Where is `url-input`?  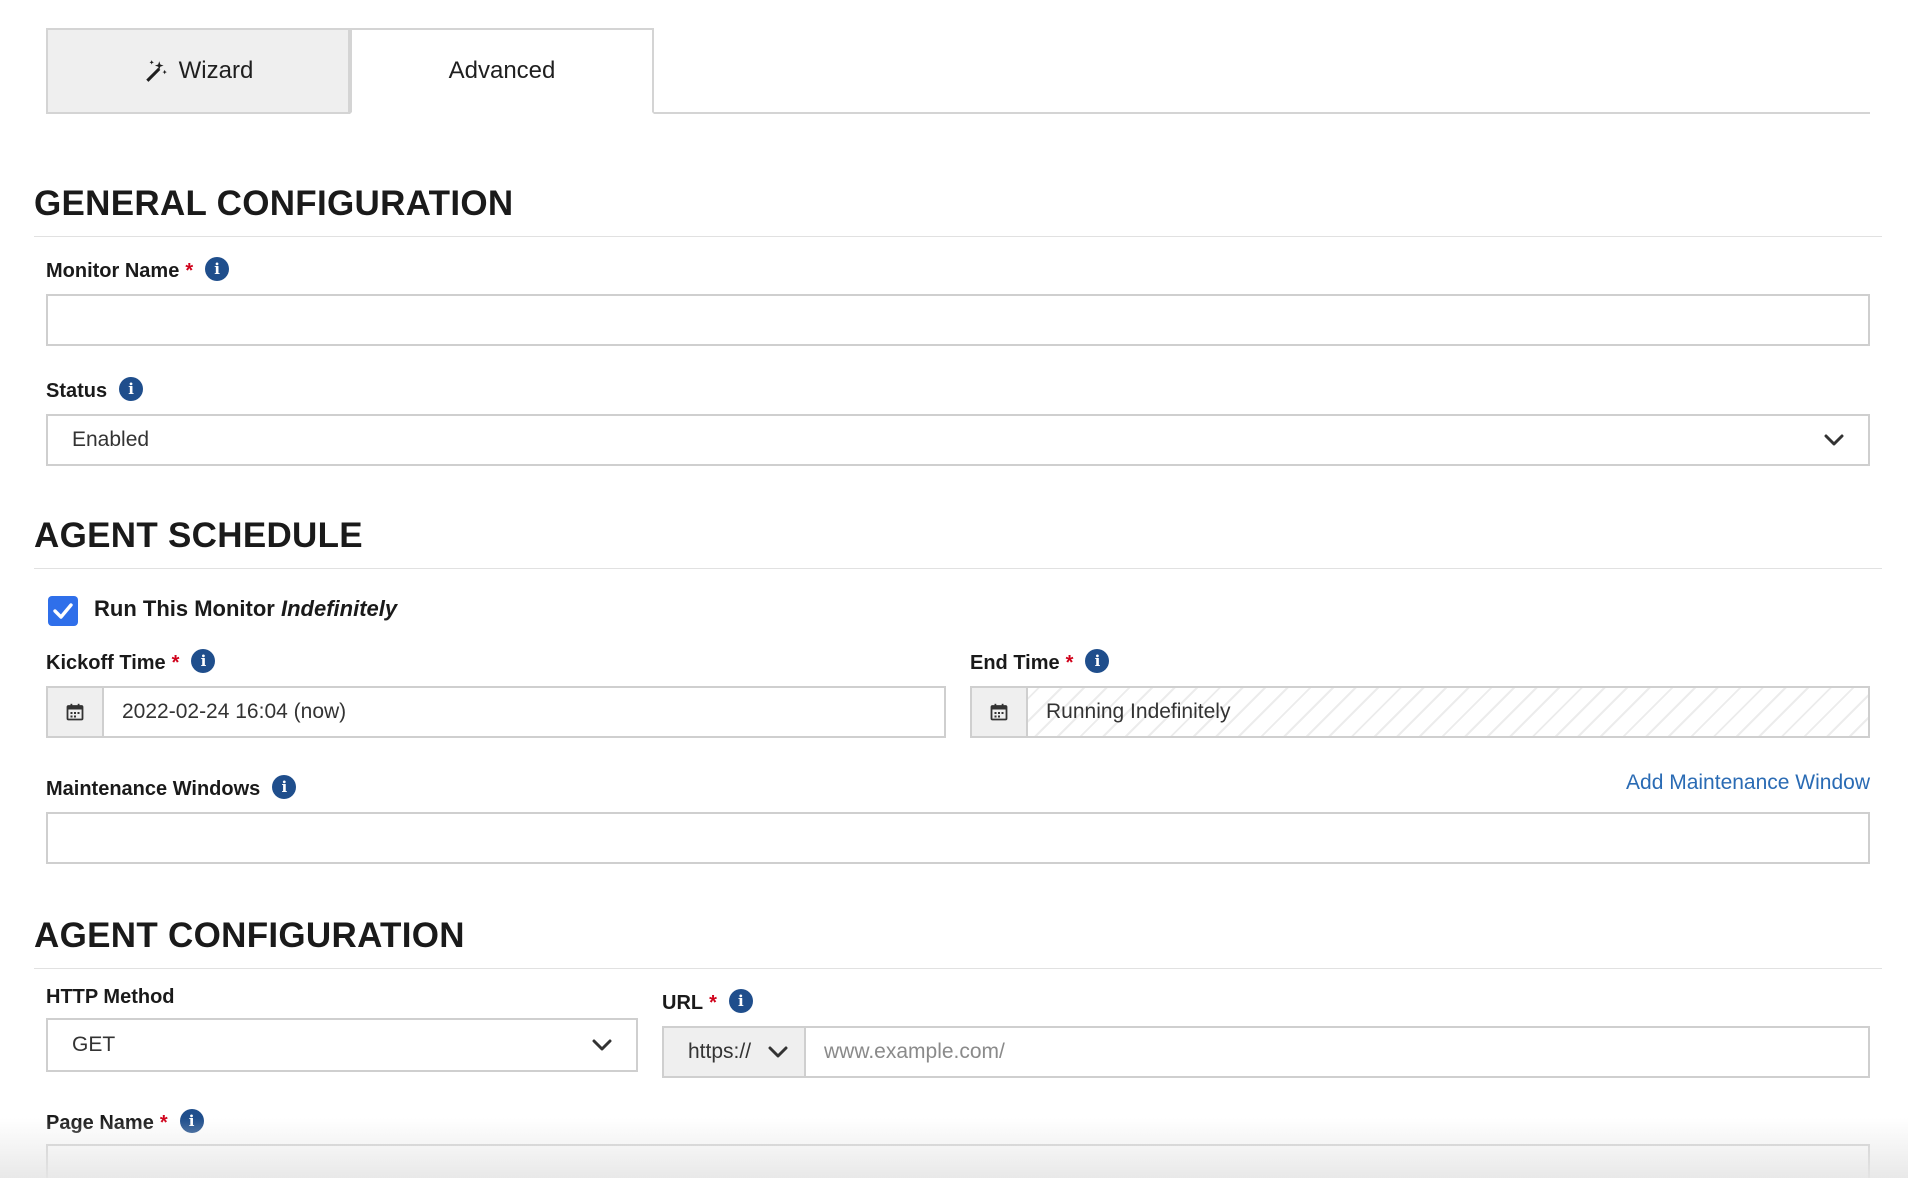 url-input is located at coordinates (1337, 1052).